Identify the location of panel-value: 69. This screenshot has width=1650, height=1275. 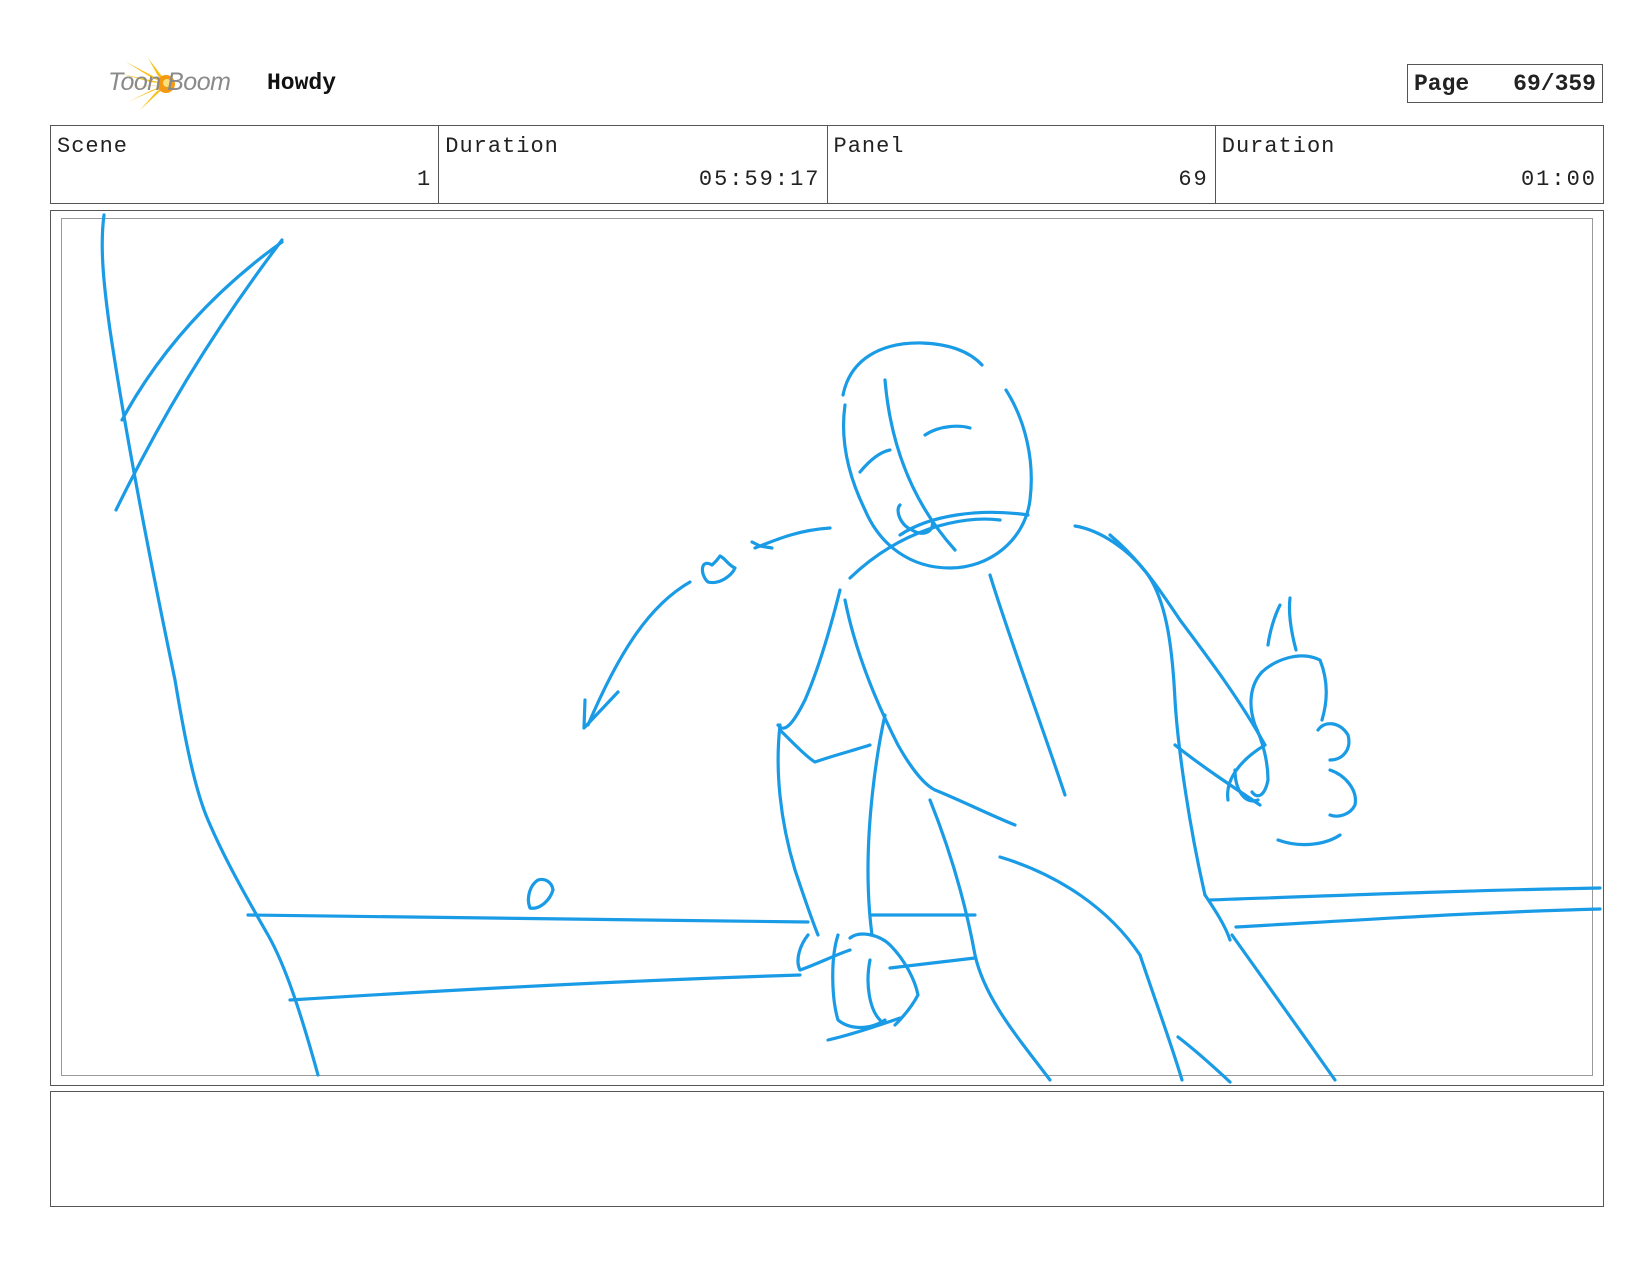
(1193, 179).